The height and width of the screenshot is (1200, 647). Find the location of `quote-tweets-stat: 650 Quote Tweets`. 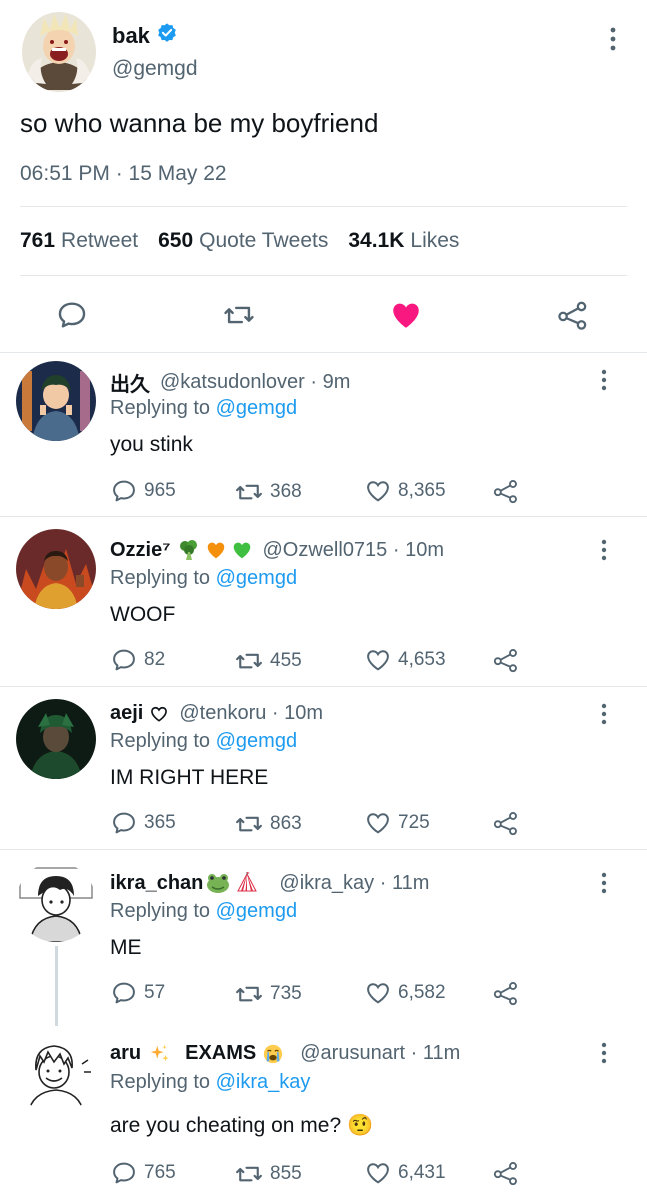

quote-tweets-stat: 650 Quote Tweets is located at coordinates (243, 241).